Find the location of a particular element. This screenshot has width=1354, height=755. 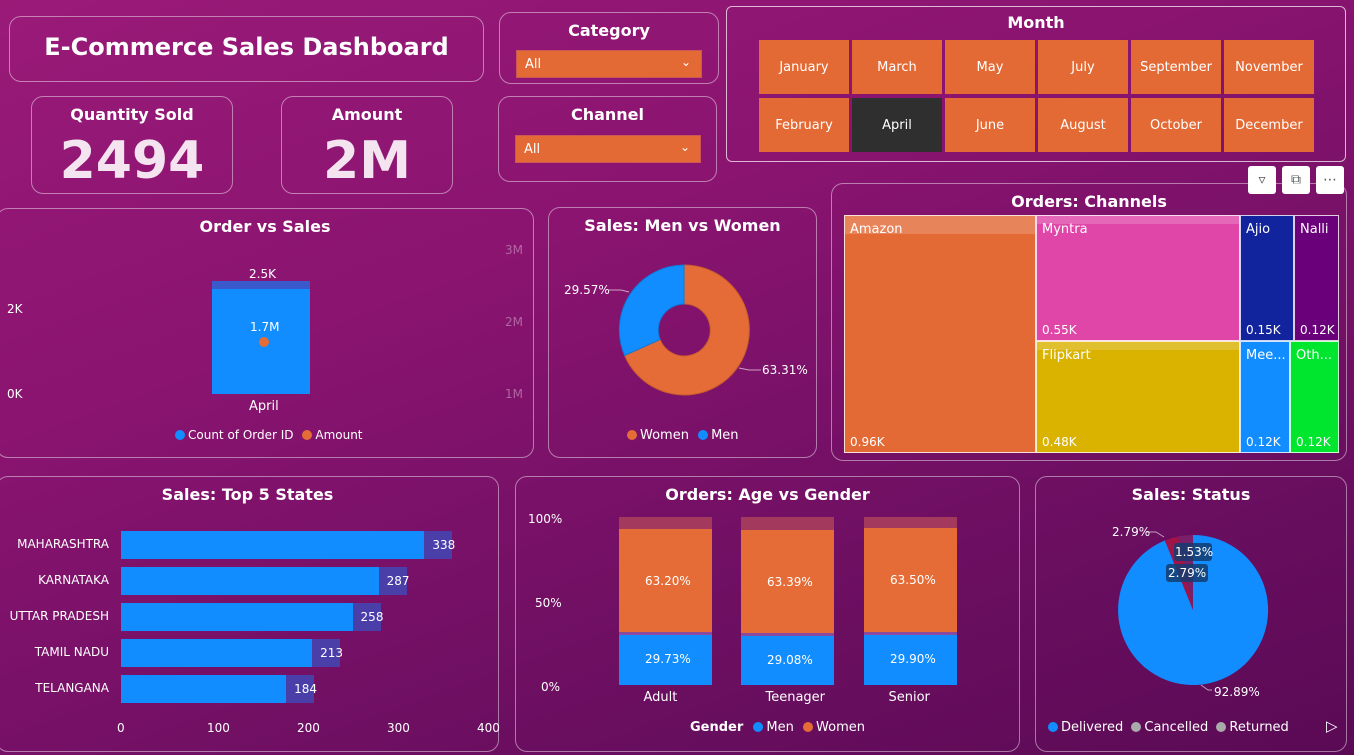

month-button-september: September is located at coordinates (1176, 67).